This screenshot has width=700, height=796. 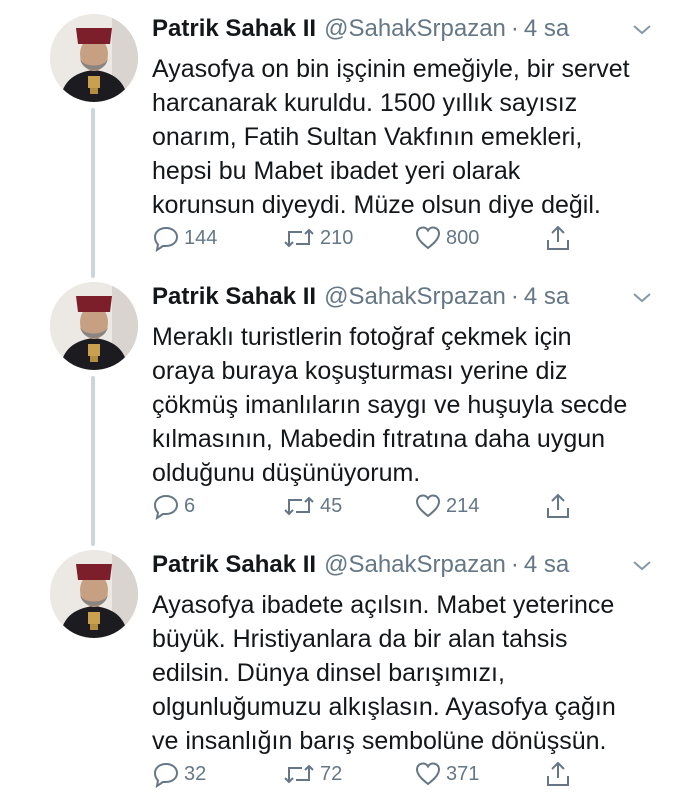 I want to click on like-count: 800, so click(x=463, y=237).